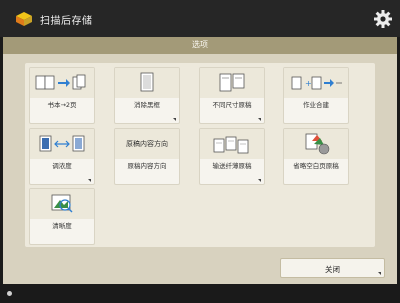 Image resolution: width=400 pixels, height=303 pixels. What do you see at coordinates (200, 293) in the screenshot?
I see `status-bar` at bounding box center [200, 293].